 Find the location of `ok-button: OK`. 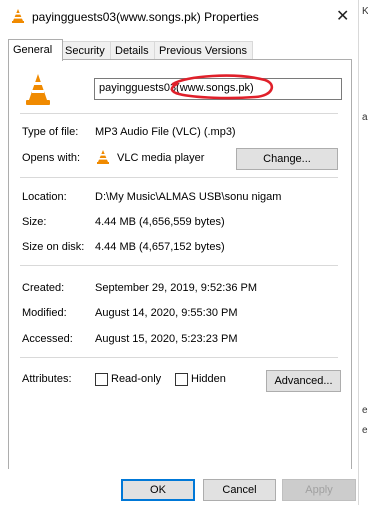

ok-button: OK is located at coordinates (158, 490).